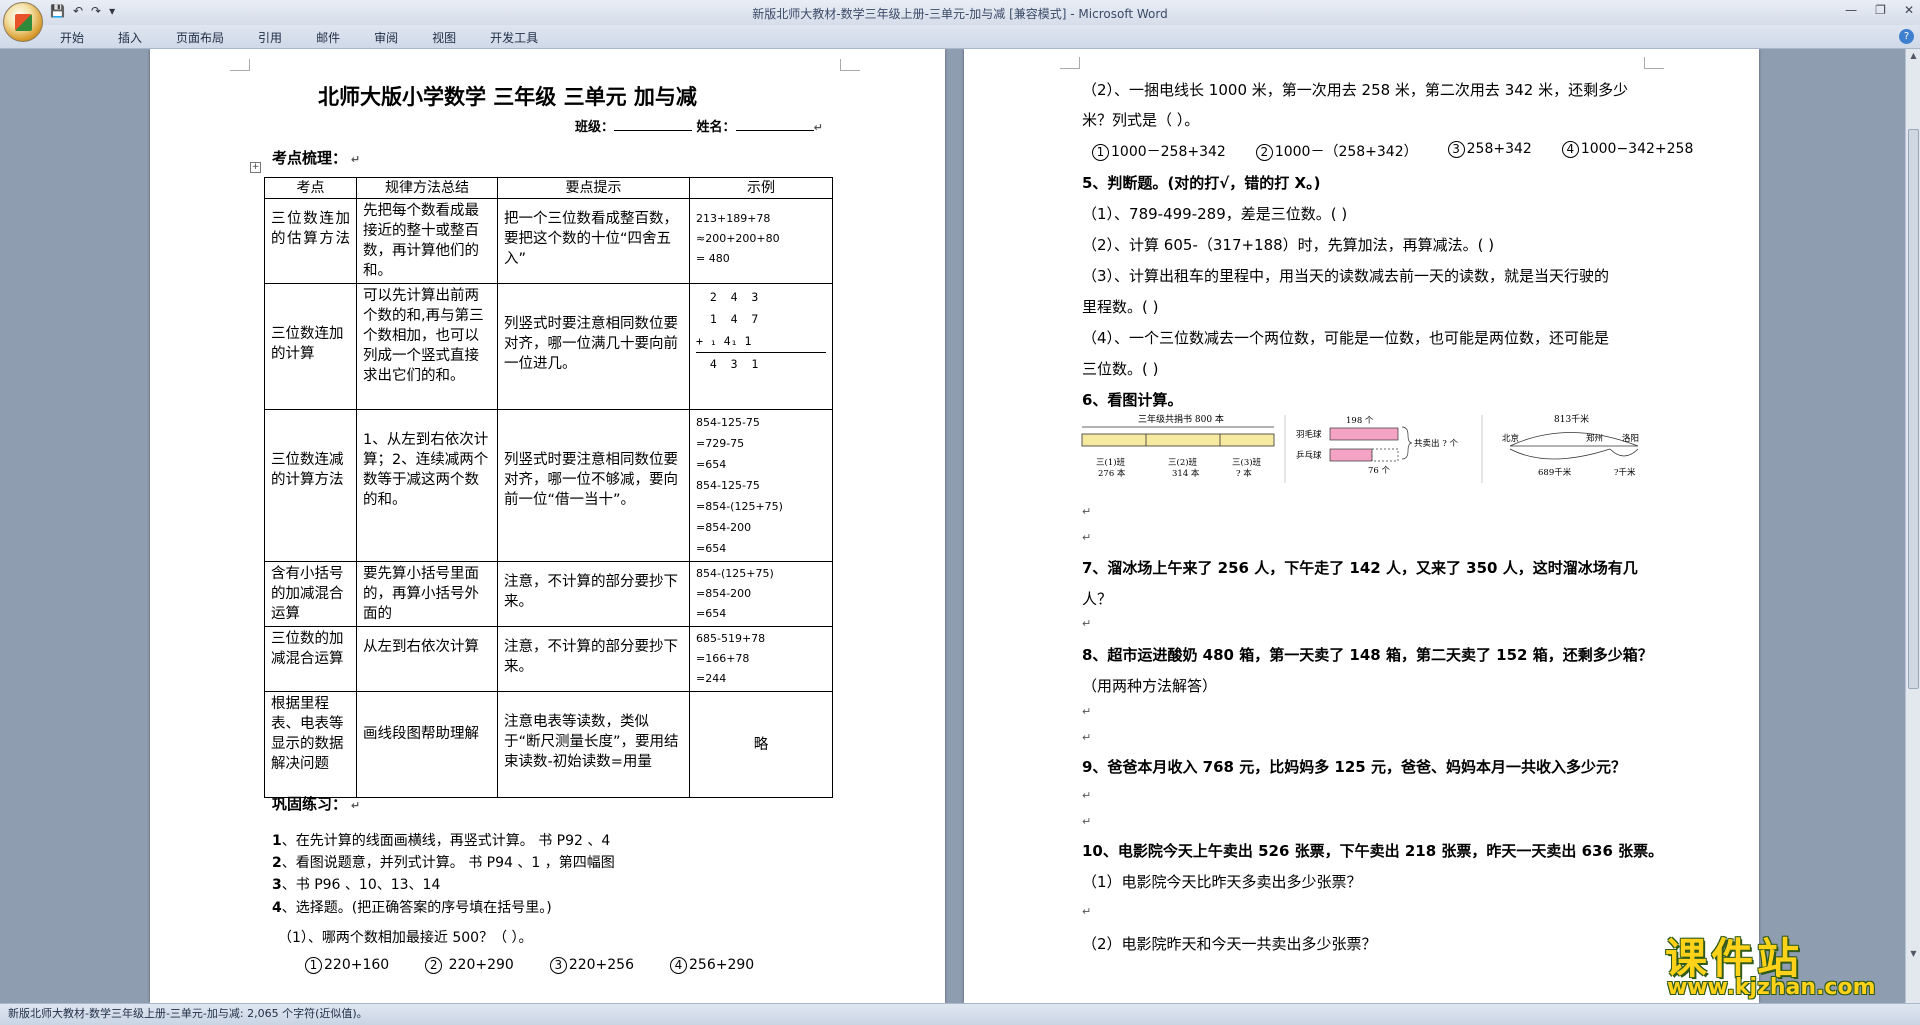 This screenshot has height=1025, width=1920. Describe the element at coordinates (1510, 438) in the screenshot. I see `figure-label: 北京` at that location.